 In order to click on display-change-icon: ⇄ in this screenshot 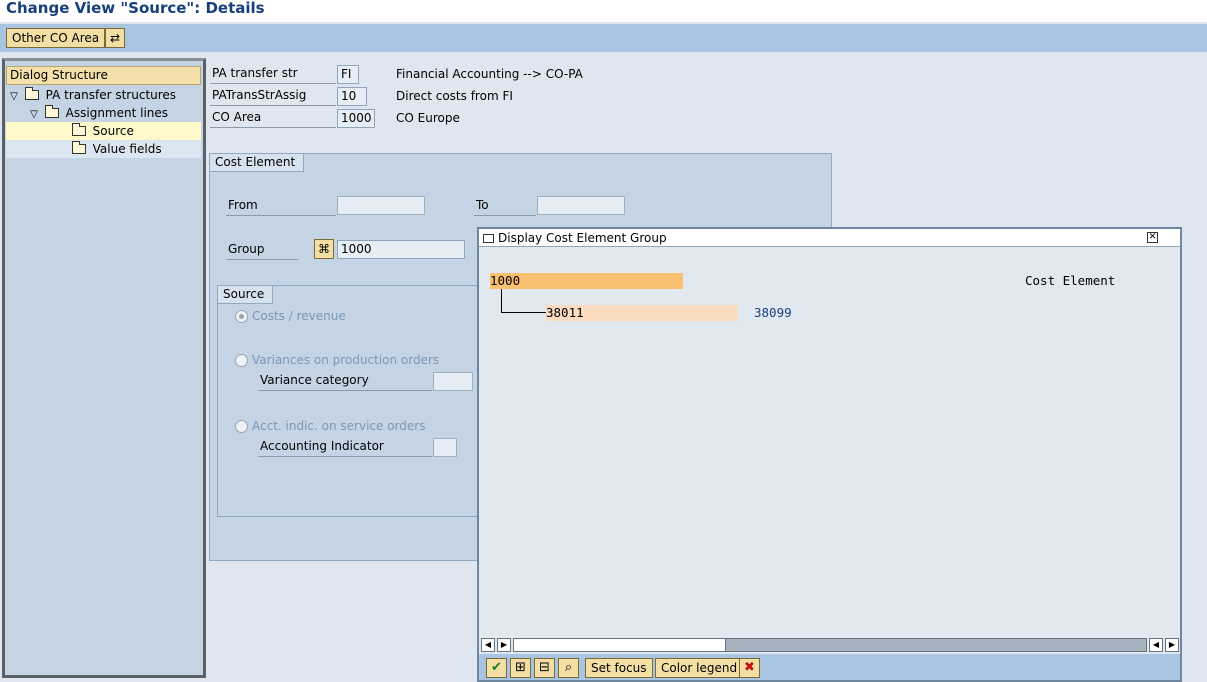, I will do `click(115, 38)`.